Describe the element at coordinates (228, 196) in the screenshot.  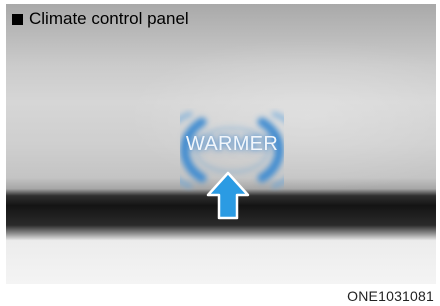
I see `arrow-up-icon` at that location.